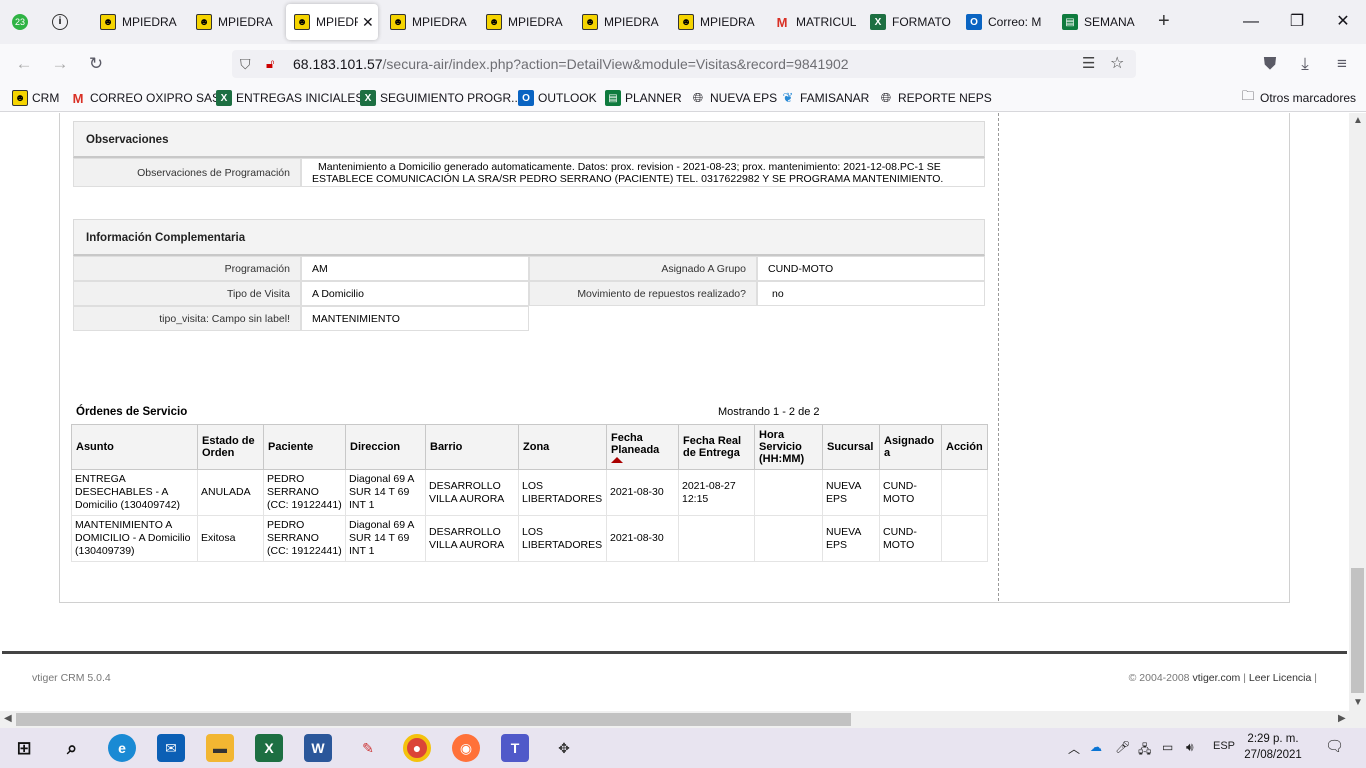 The height and width of the screenshot is (768, 1366). Describe the element at coordinates (964, 538) in the screenshot. I see `cell-accion` at that location.